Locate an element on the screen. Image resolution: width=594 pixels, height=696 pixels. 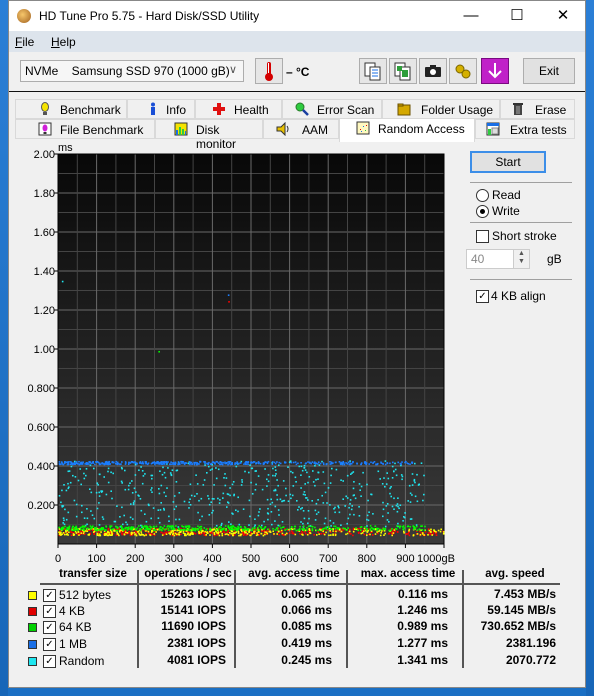
exit-button: Exit is located at coordinates (549, 71).